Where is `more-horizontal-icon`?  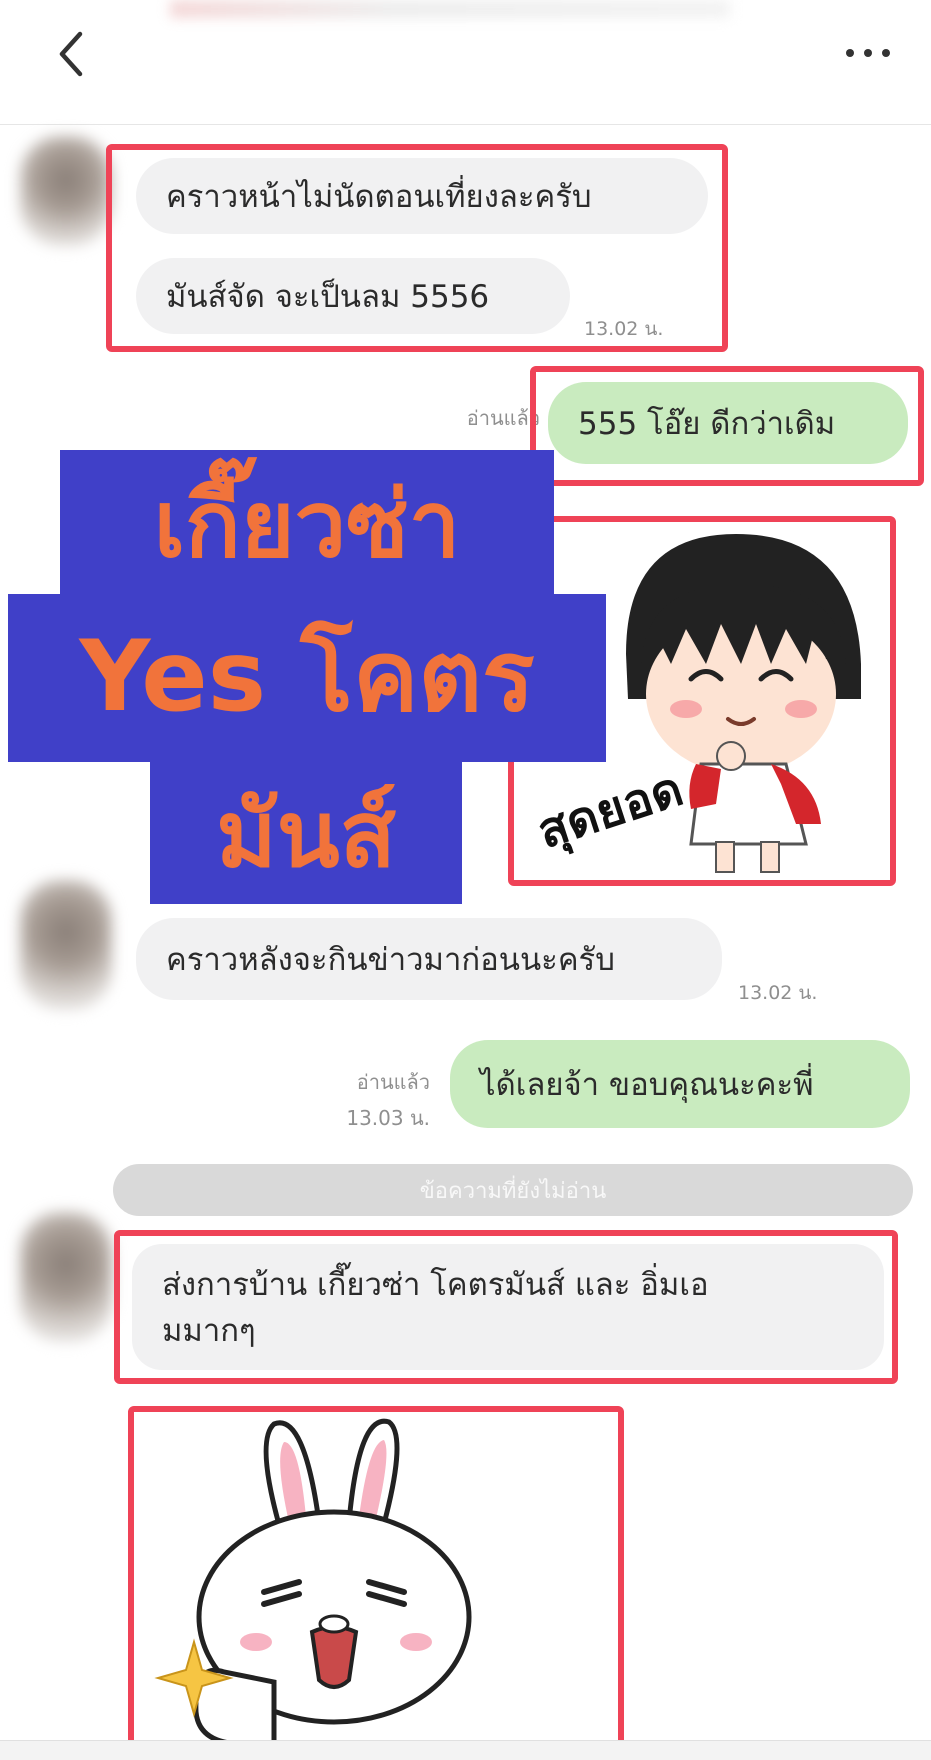 more-horizontal-icon is located at coordinates (868, 53).